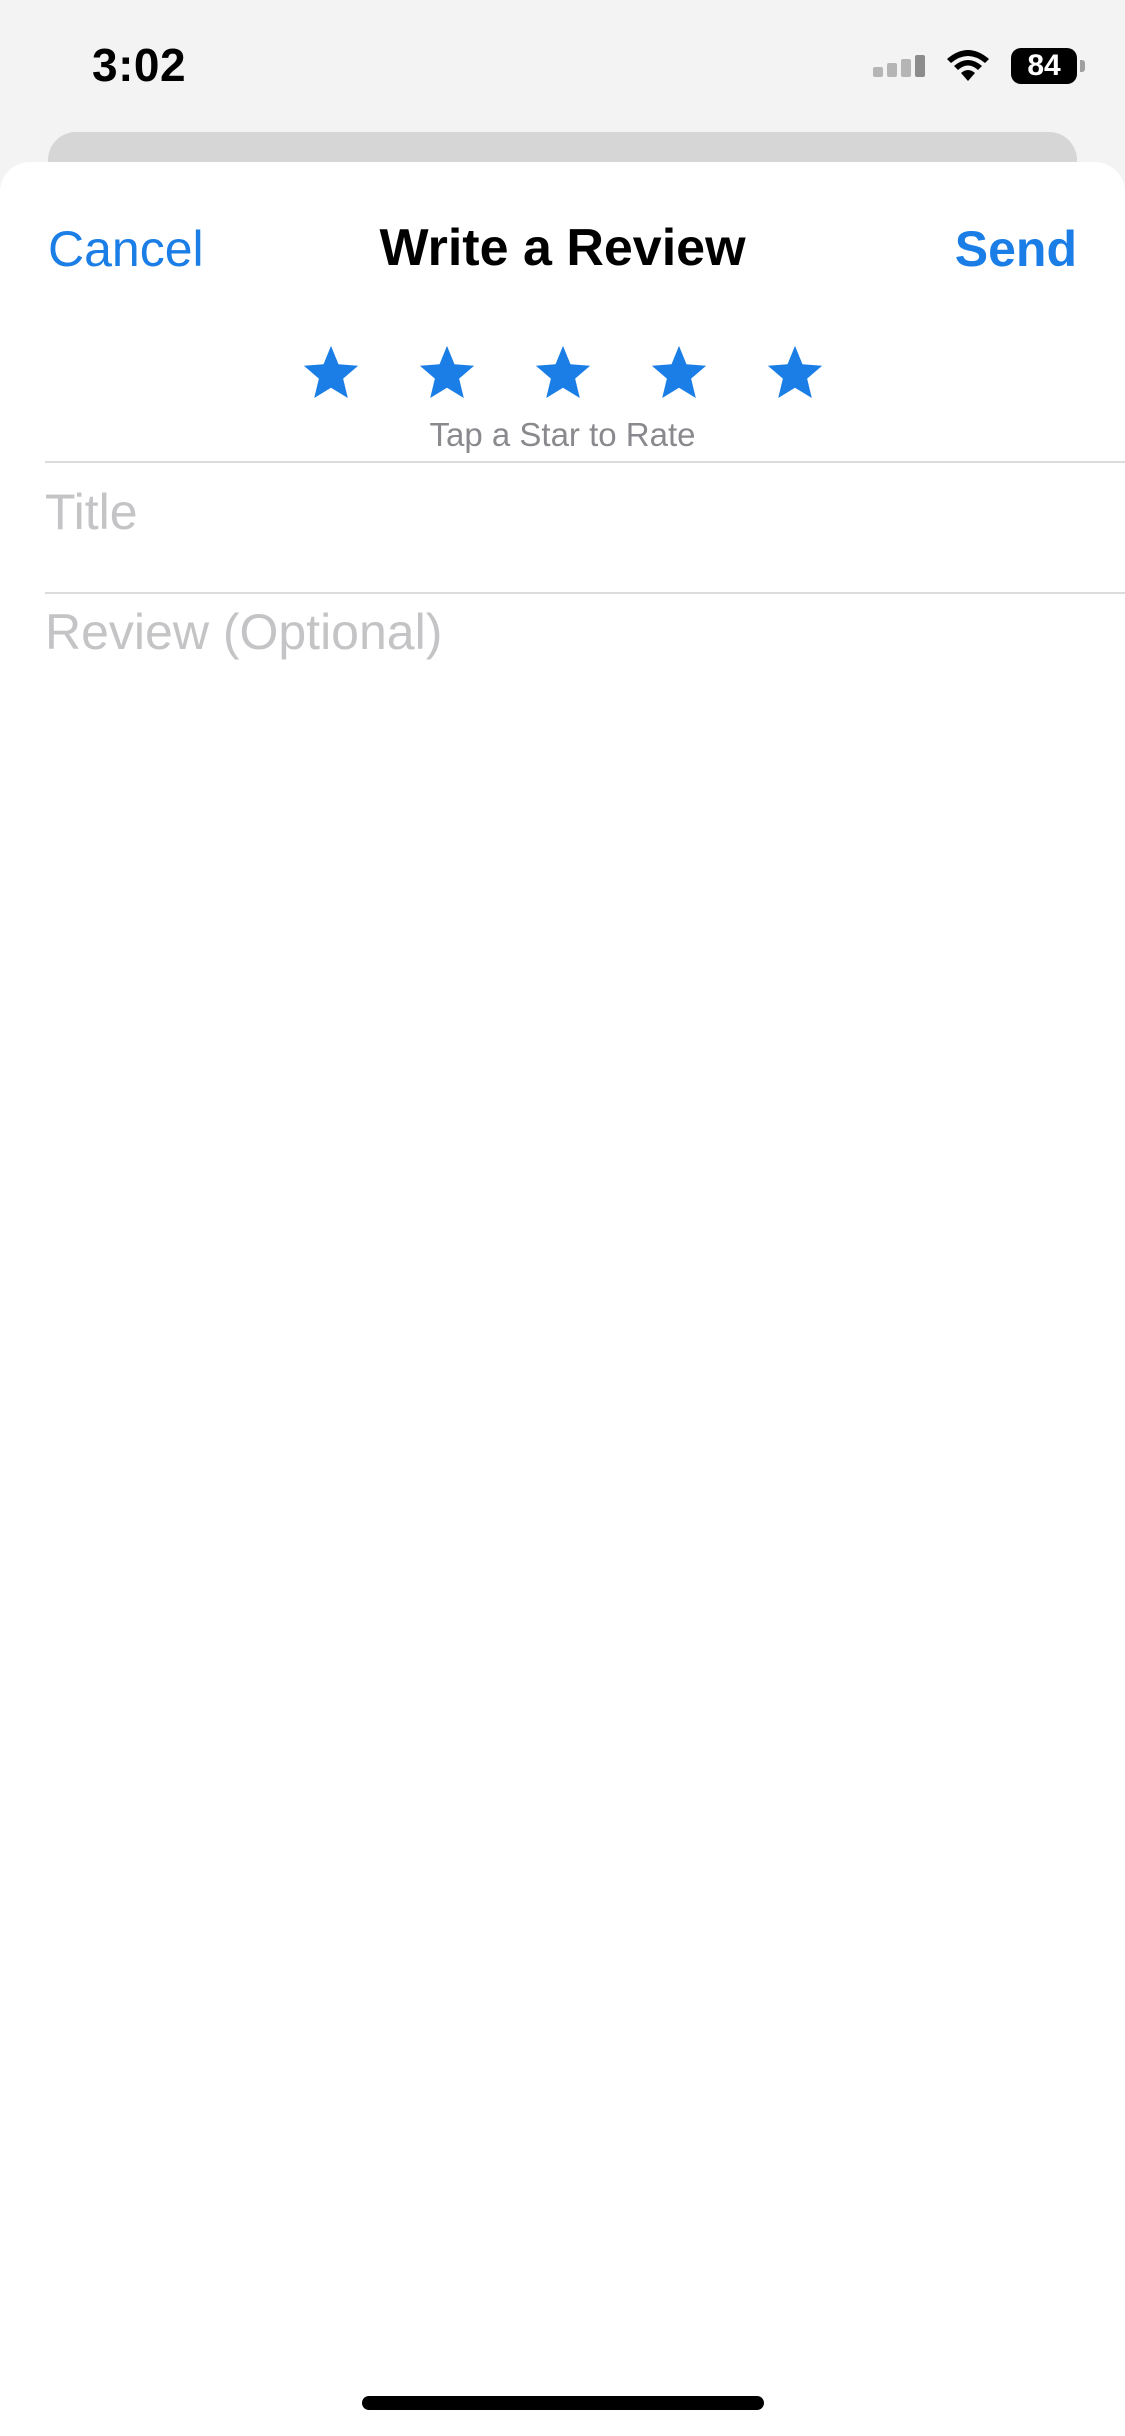  Describe the element at coordinates (126, 249) in the screenshot. I see `cancel-button: Cancel` at that location.